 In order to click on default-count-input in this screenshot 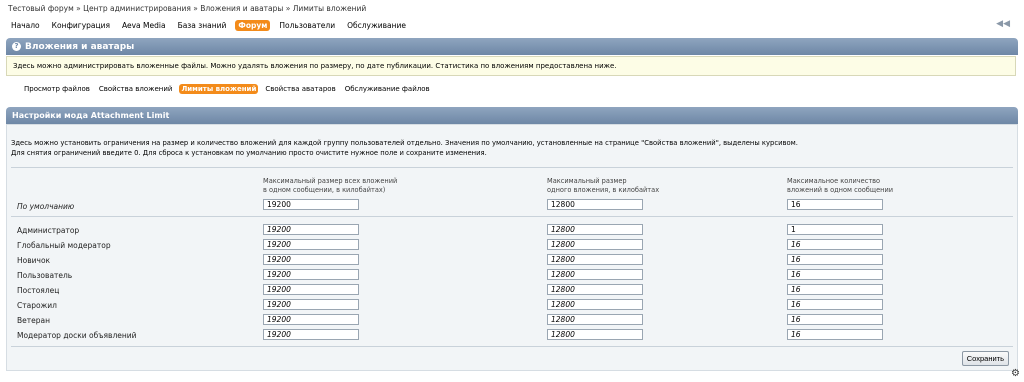, I will do `click(835, 204)`.